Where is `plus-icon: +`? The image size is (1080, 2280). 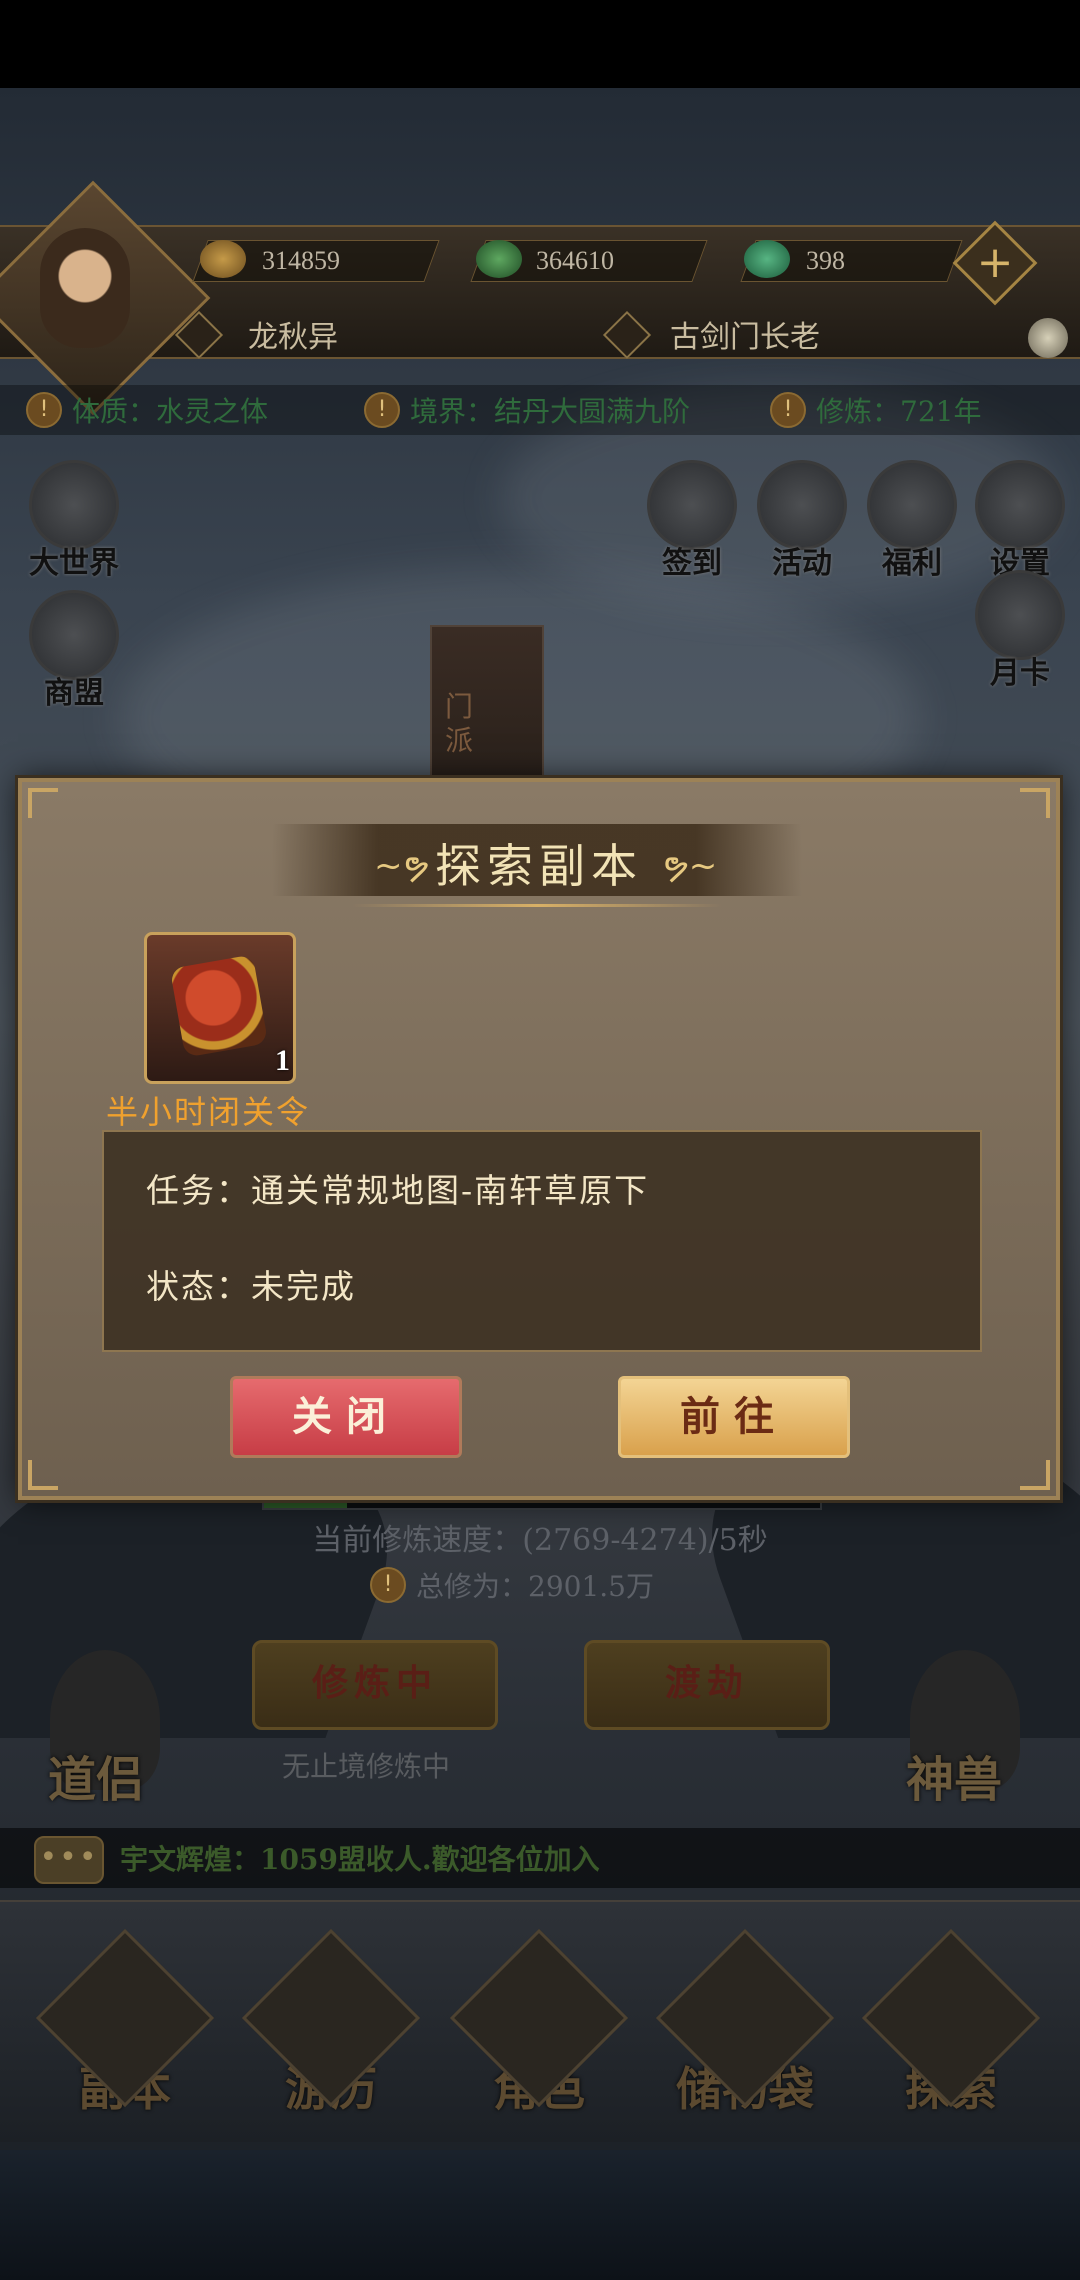
plus-icon: + is located at coordinates (995, 262).